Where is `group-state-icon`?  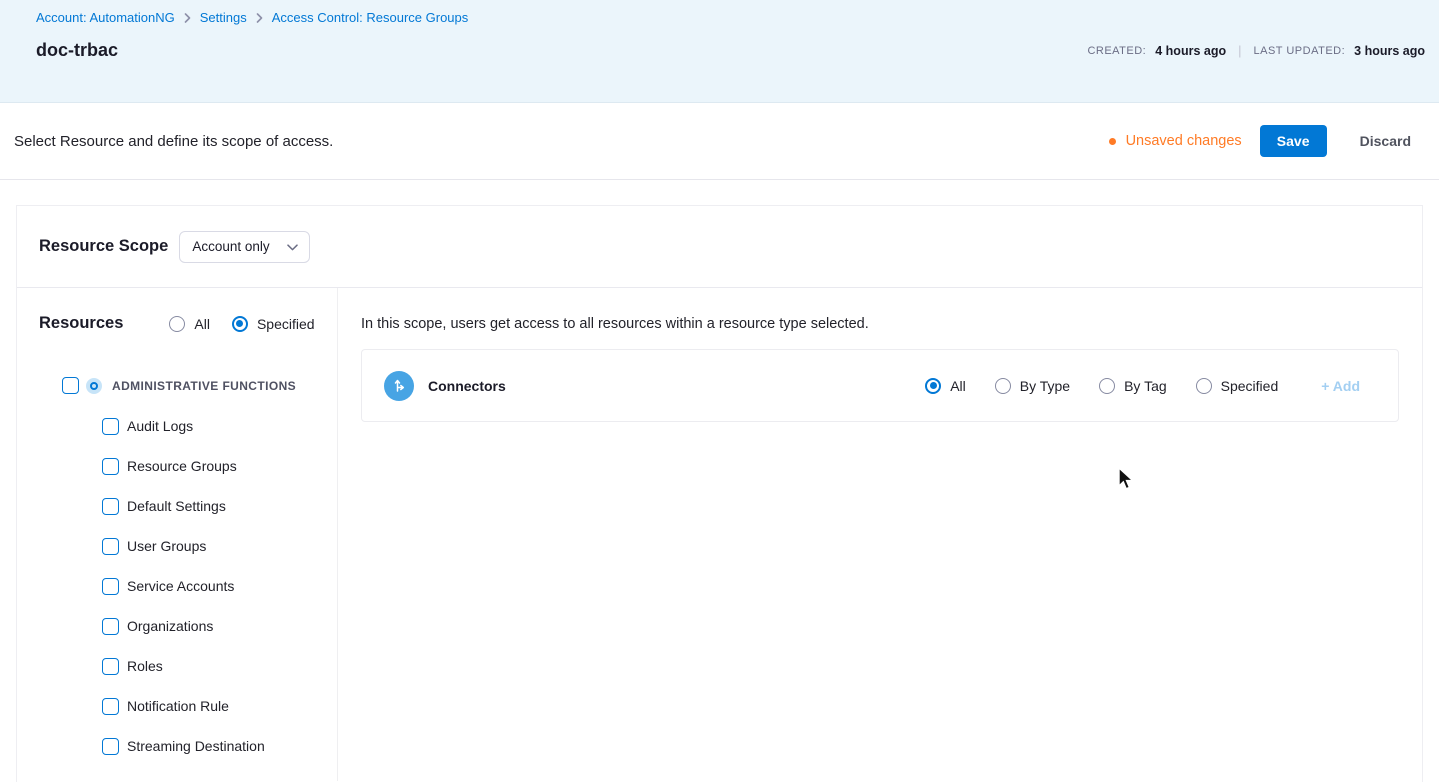
group-state-icon is located at coordinates (94, 385).